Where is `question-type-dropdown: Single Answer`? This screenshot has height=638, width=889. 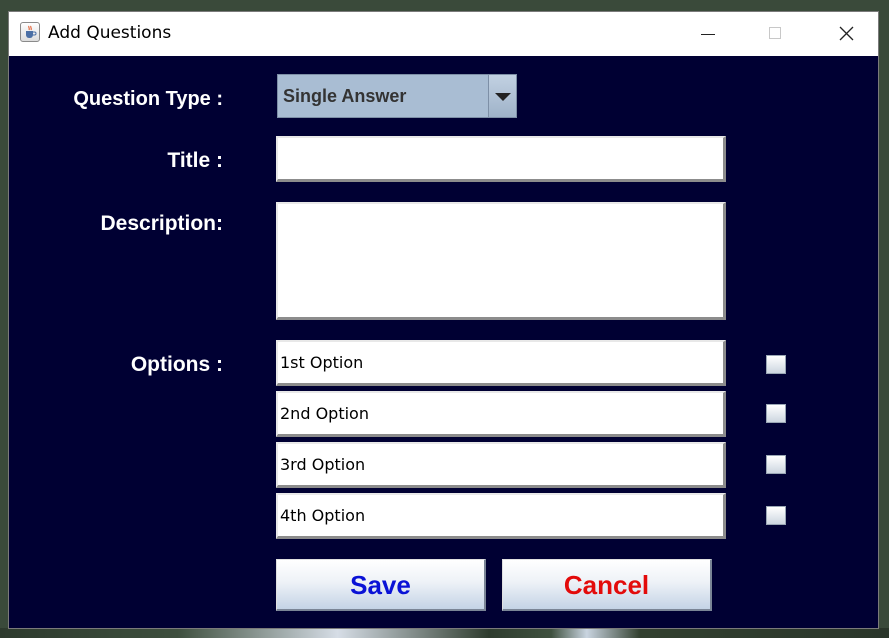 question-type-dropdown: Single Answer is located at coordinates (397, 96).